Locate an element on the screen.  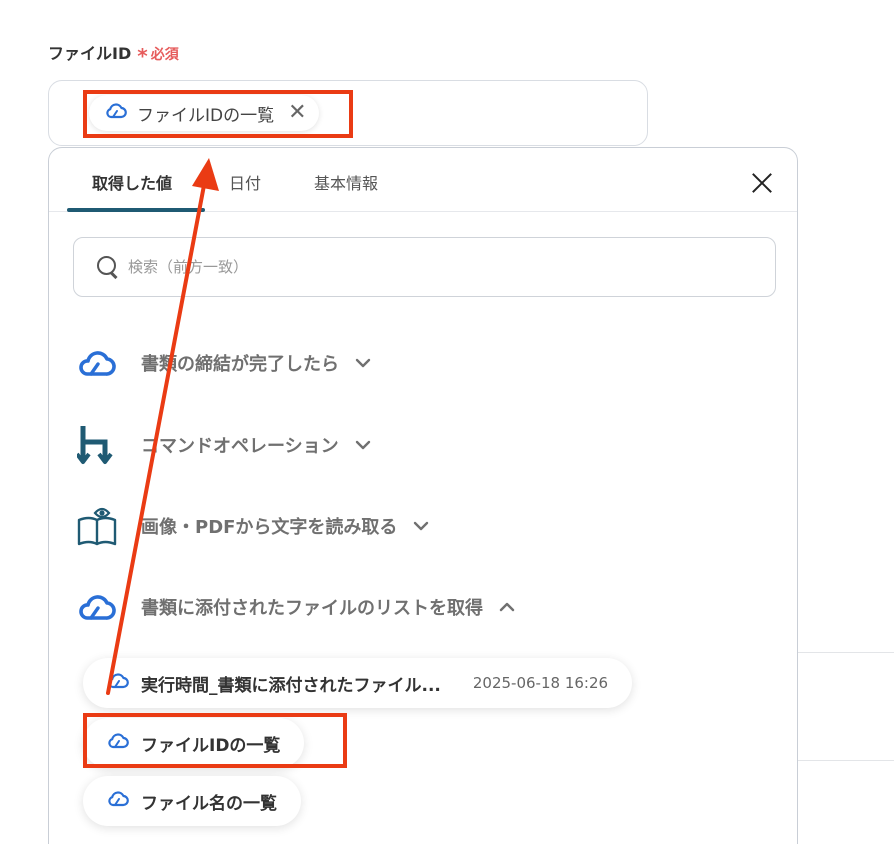
list-item-timestamp: 2025-06-18 16:26 is located at coordinates (540, 683).